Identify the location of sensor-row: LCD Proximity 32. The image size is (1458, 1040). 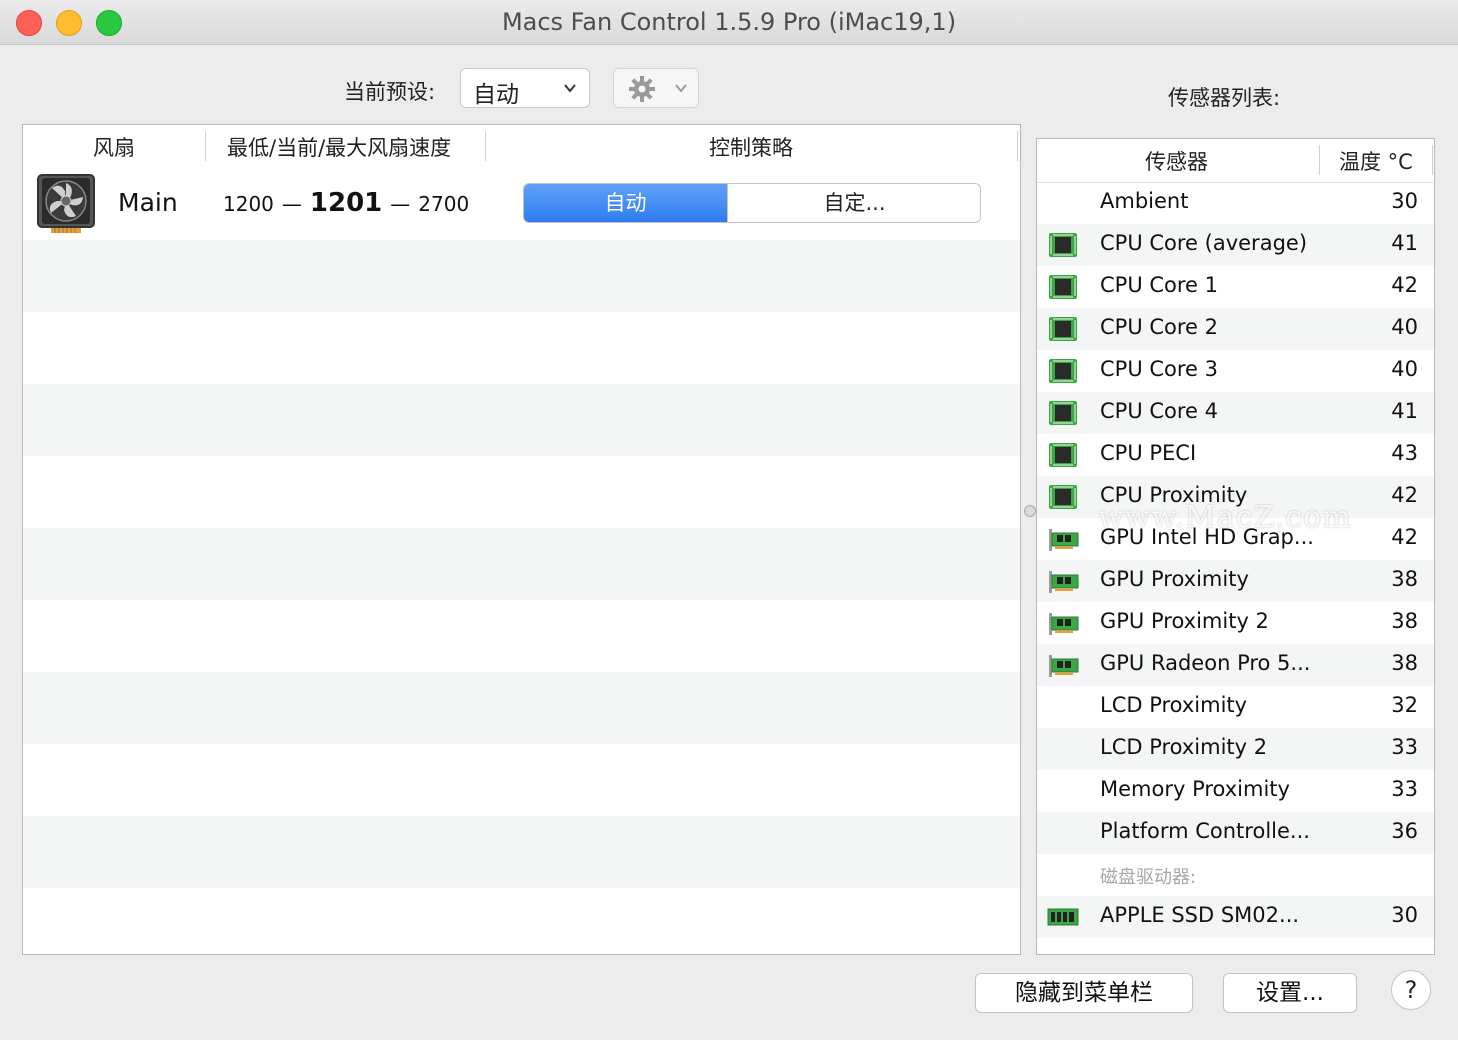
(1235, 707).